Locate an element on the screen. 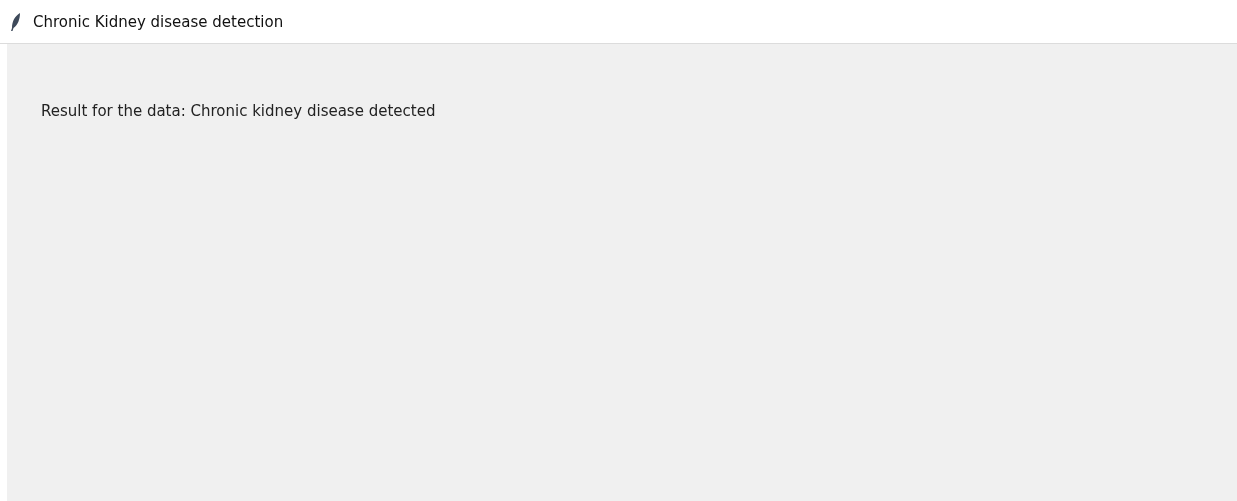 The image size is (1237, 501). result-label: Result for the data: Chronic kidney disease detected is located at coordinates (238, 111).